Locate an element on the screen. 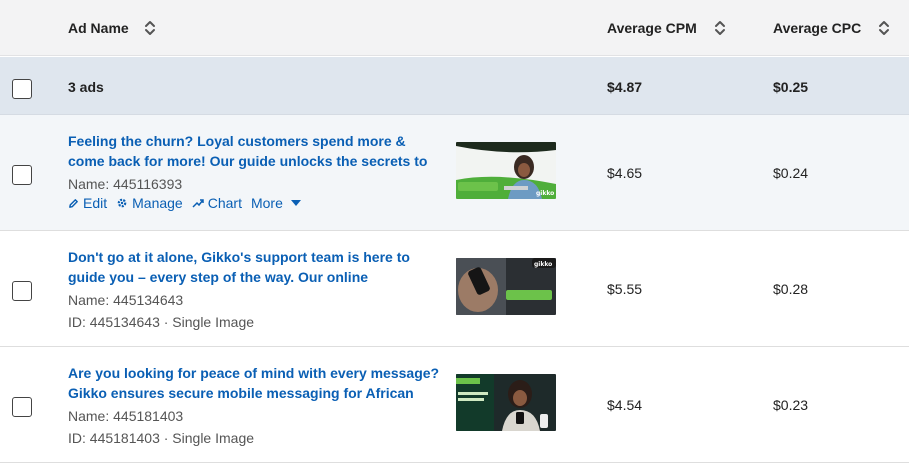  row-cpm: $4.54 is located at coordinates (625, 405).